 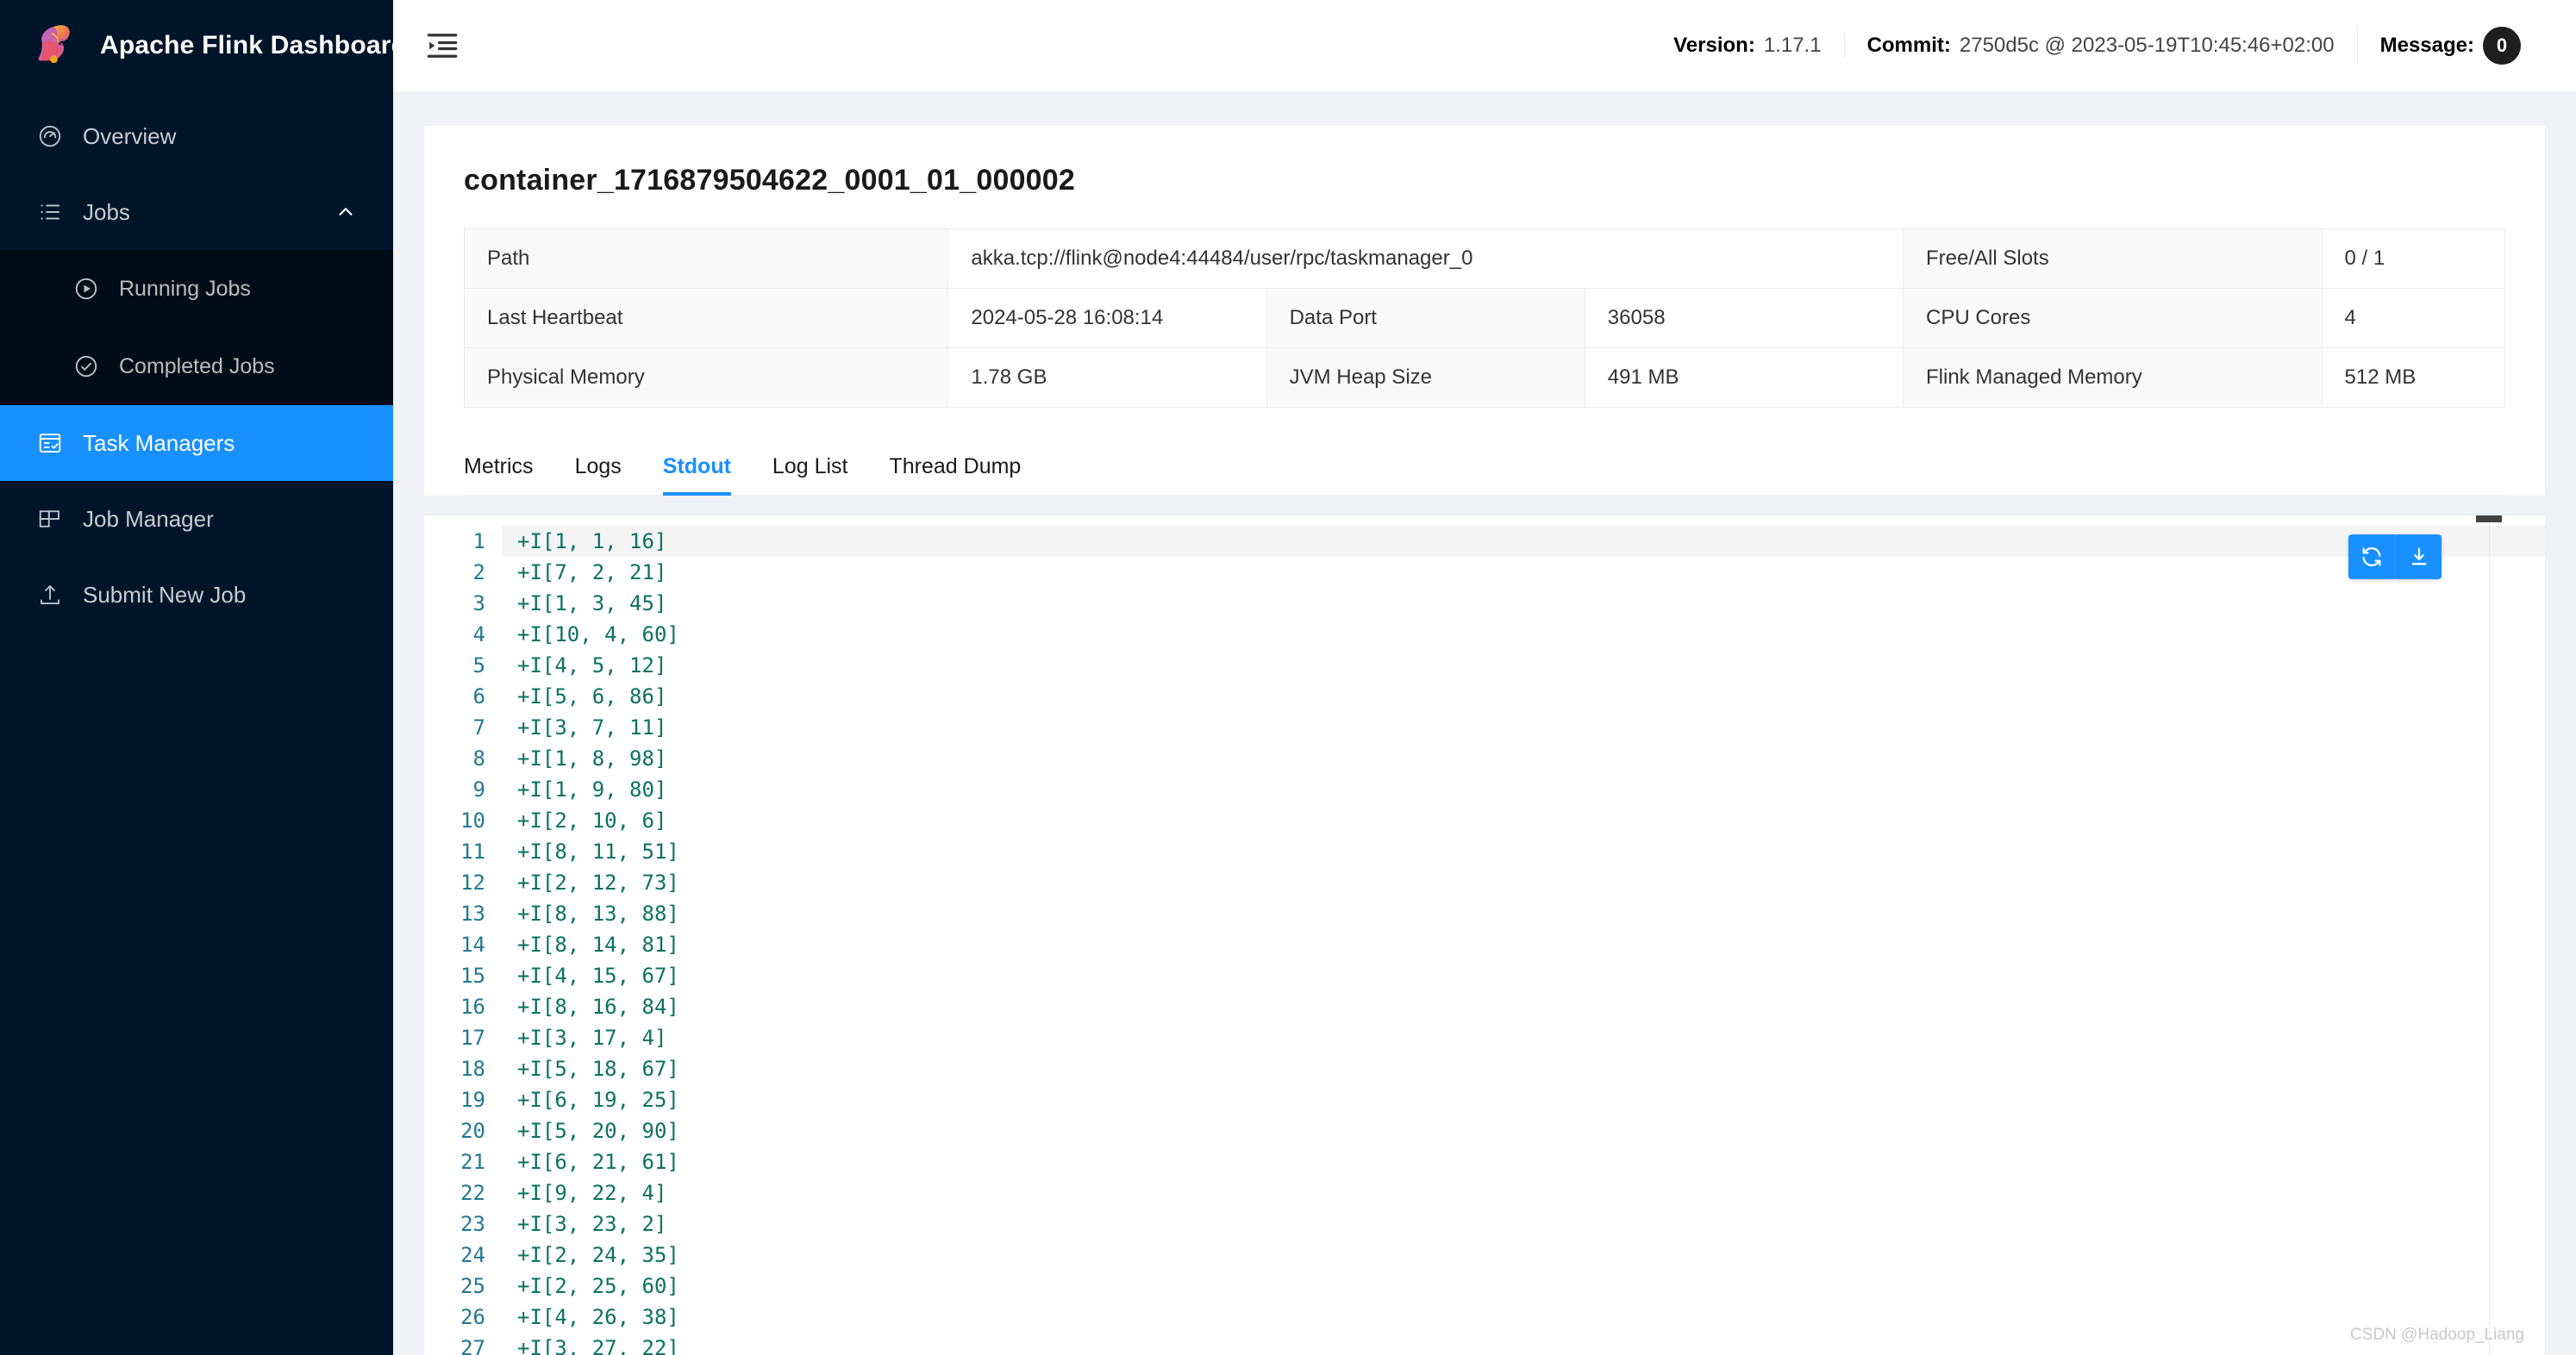 I want to click on cell-physical-memory-label: Physical Memory, so click(x=706, y=378).